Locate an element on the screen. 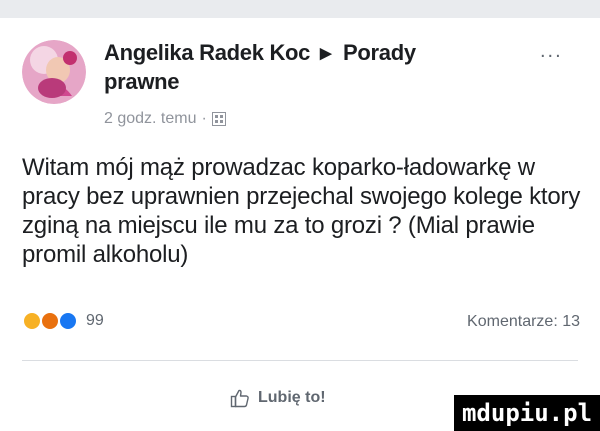 The image size is (600, 431). like-button: Lubię to! is located at coordinates (278, 398).